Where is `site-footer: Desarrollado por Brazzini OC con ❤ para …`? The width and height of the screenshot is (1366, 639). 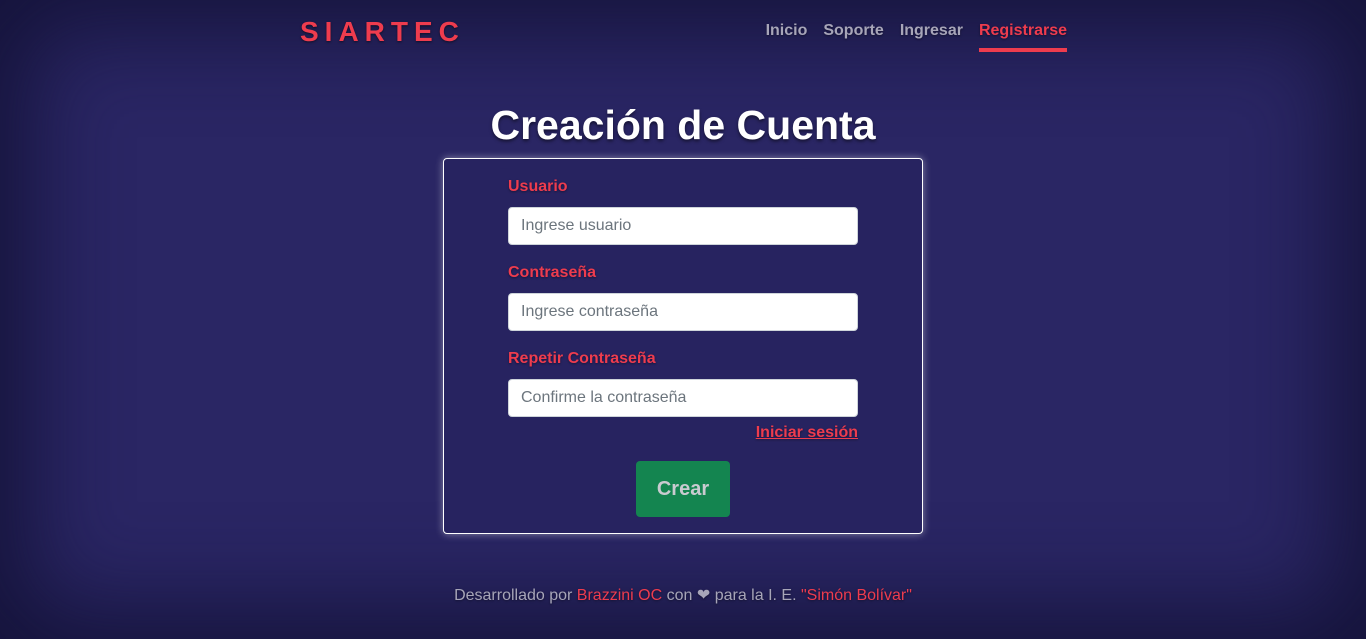
site-footer: Desarrollado por Brazzini OC con ❤ para … is located at coordinates (683, 595).